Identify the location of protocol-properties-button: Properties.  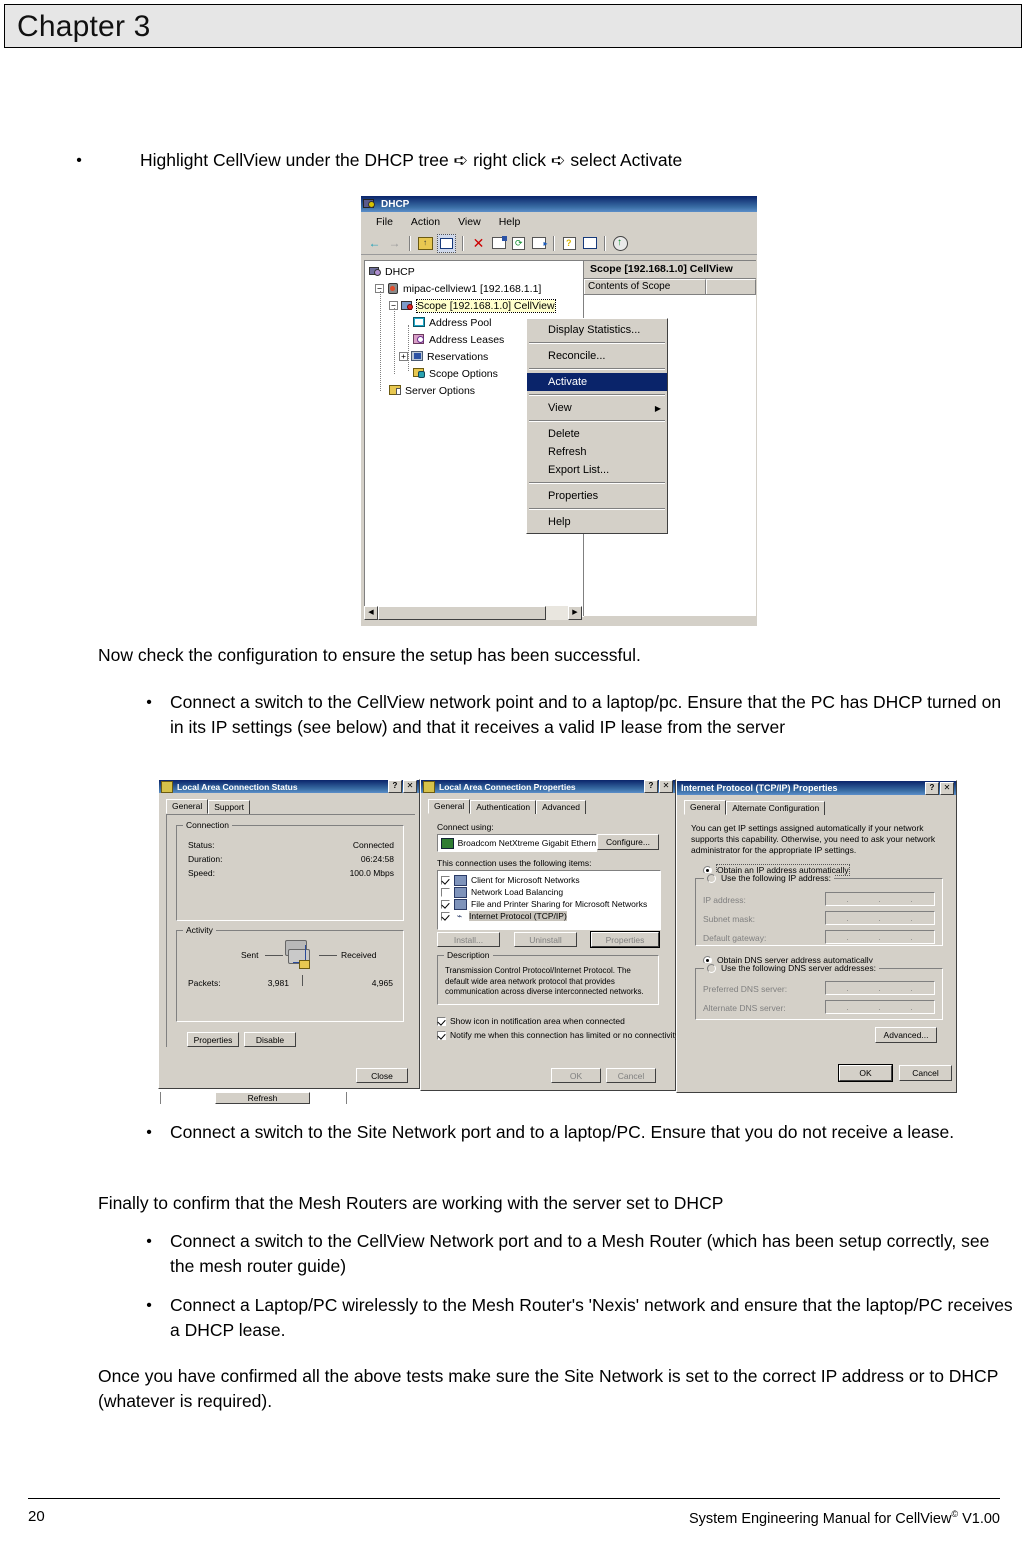
(625, 939).